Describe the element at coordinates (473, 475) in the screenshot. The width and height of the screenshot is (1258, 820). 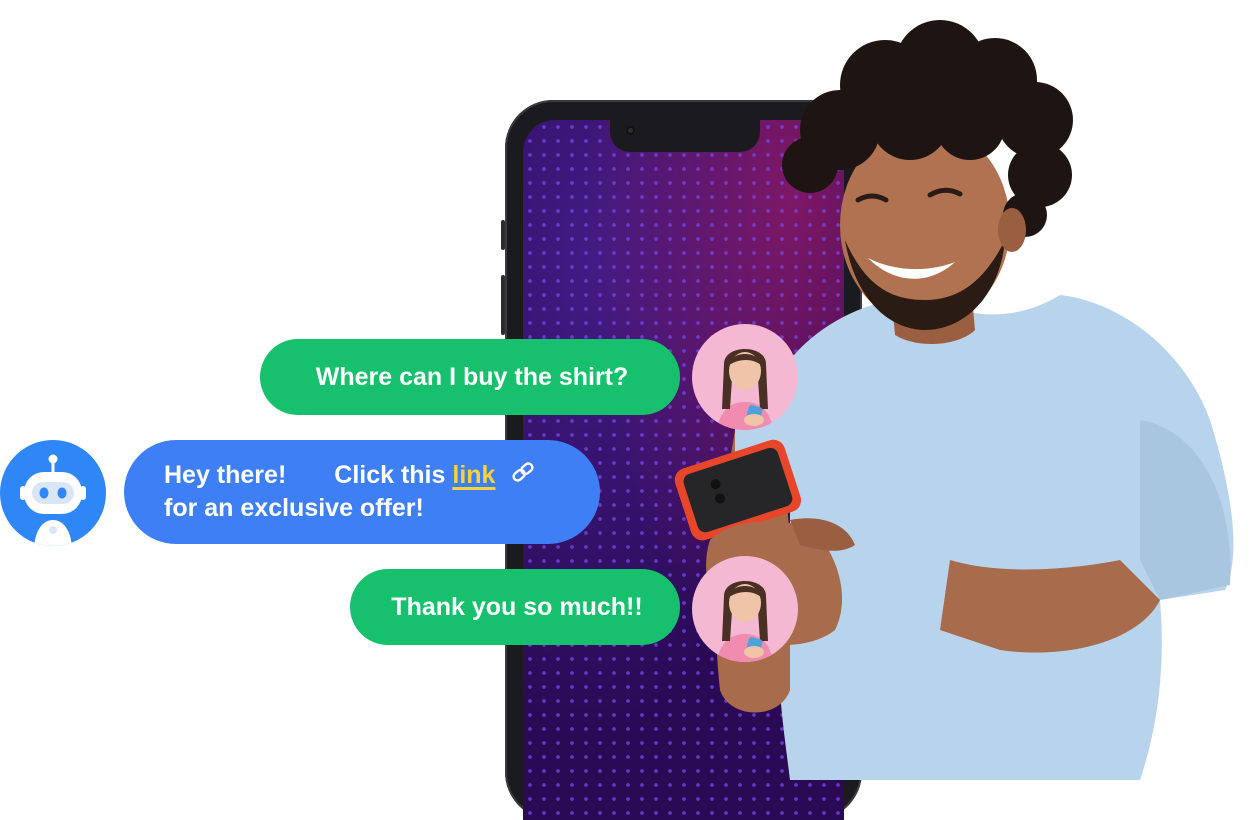
I see `offer-link: link` at that location.